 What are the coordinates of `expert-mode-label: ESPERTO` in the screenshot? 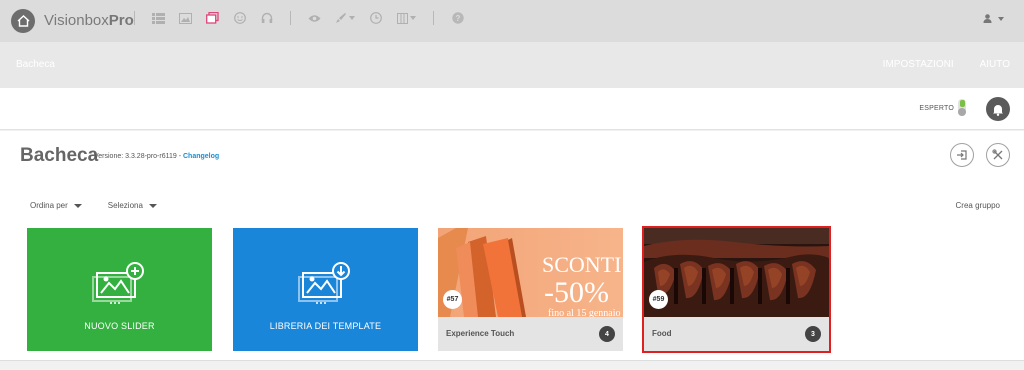 It's located at (936, 108).